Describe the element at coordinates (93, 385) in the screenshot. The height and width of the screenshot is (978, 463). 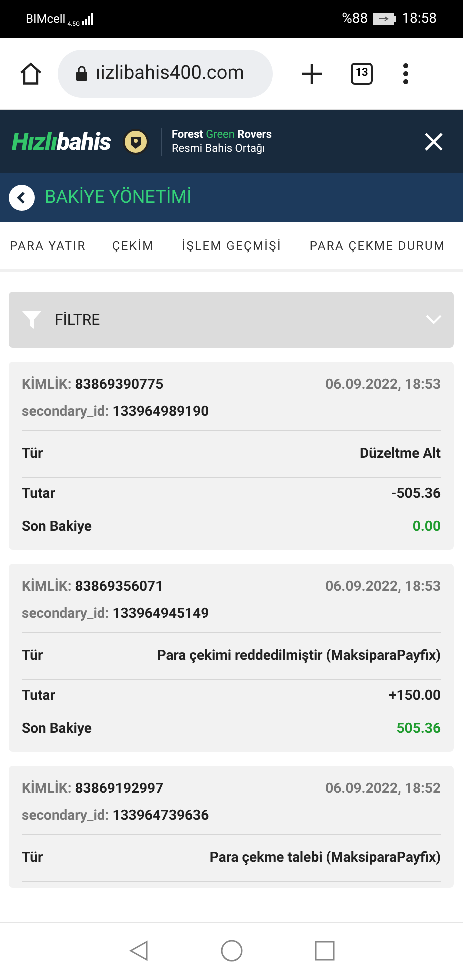
I see `transaction-id: KİMLİK: 83869390775` at that location.